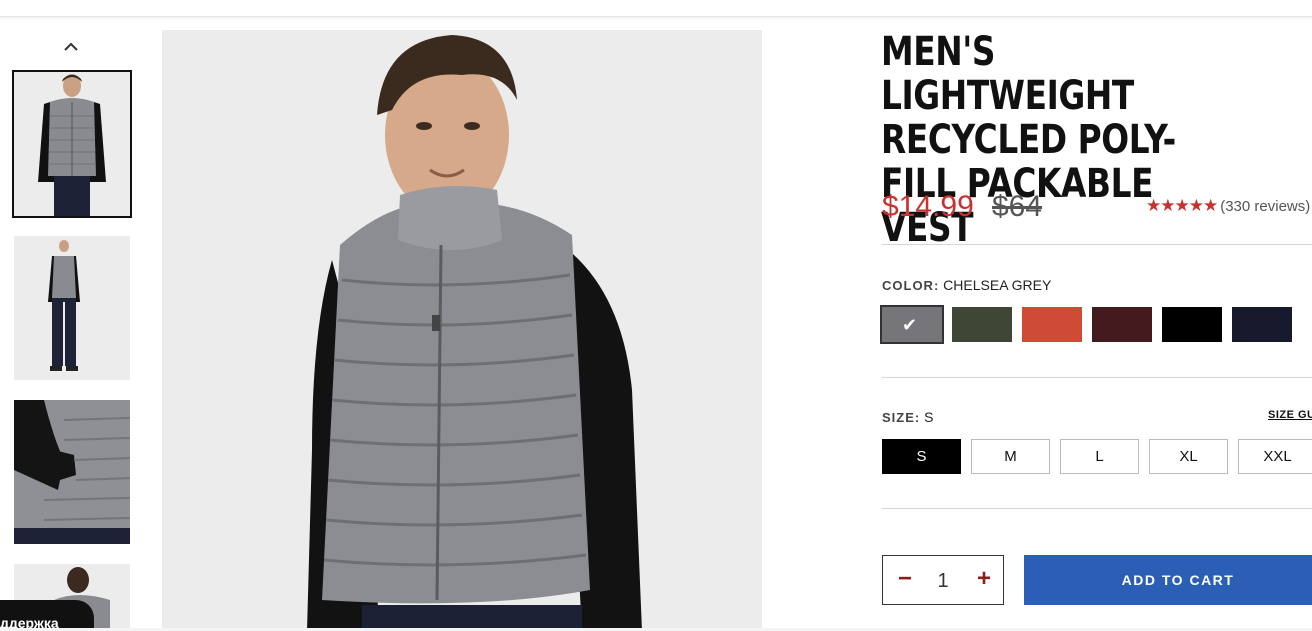 This screenshot has width=1312, height=631. I want to click on color-label-row: COLOR: CHELSEA GREY, so click(966, 285).